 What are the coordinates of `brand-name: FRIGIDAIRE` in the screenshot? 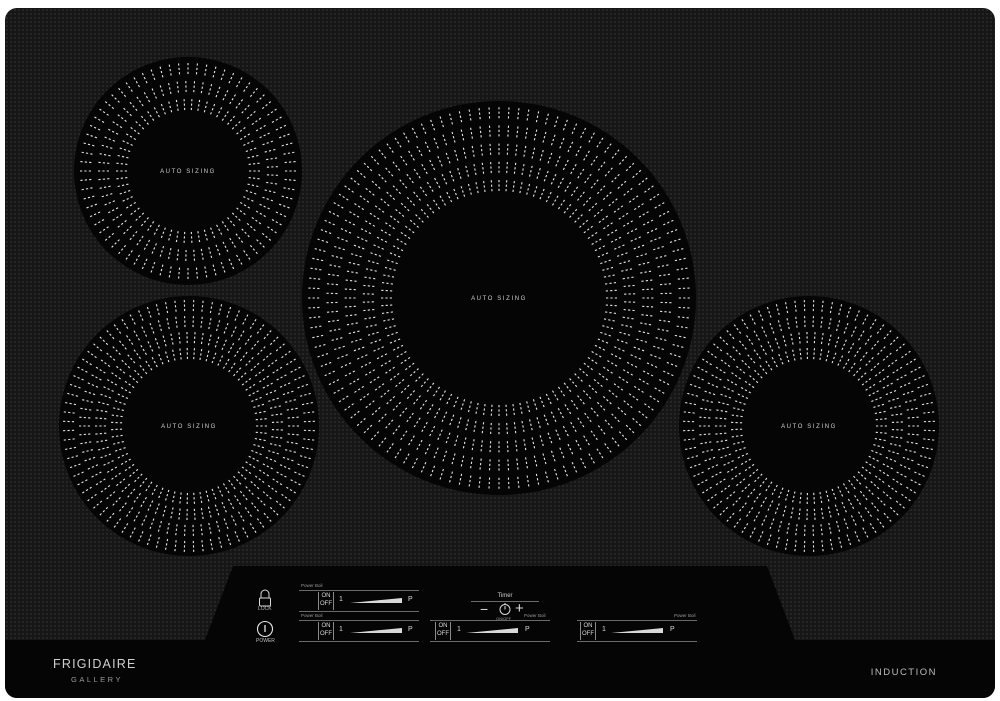 It's located at (95, 664).